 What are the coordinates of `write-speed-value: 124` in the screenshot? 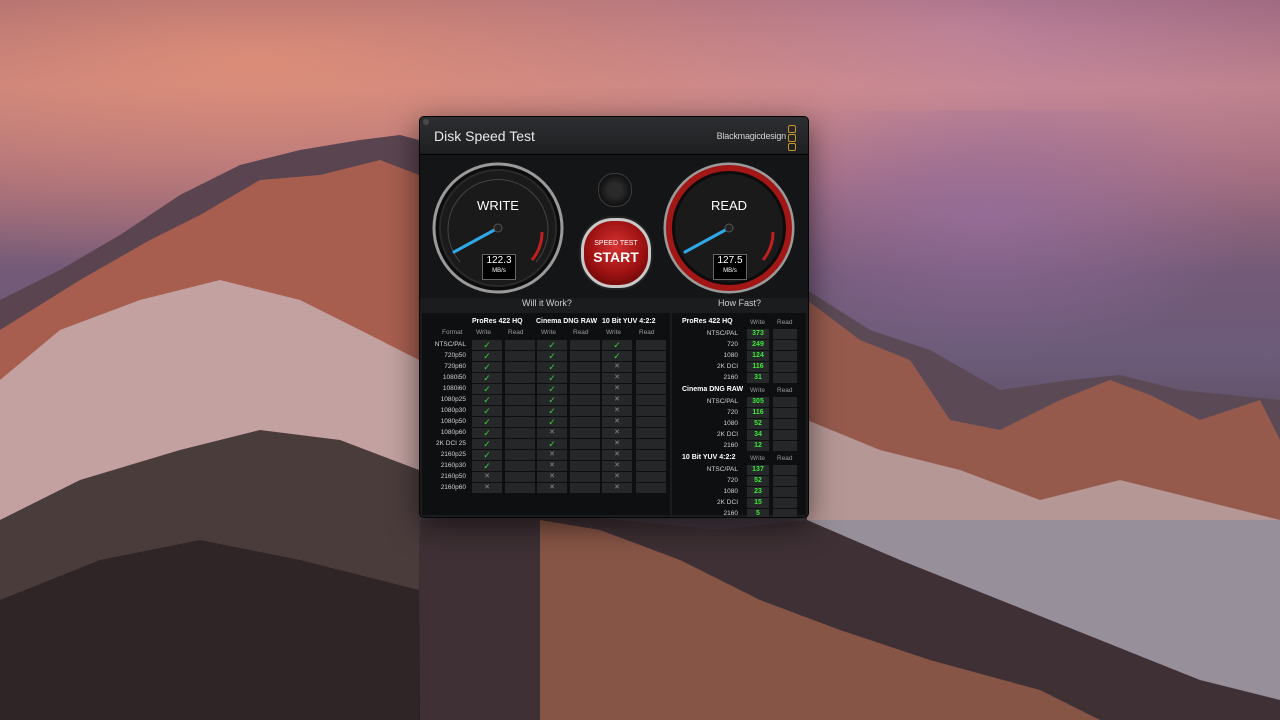 It's located at (758, 356).